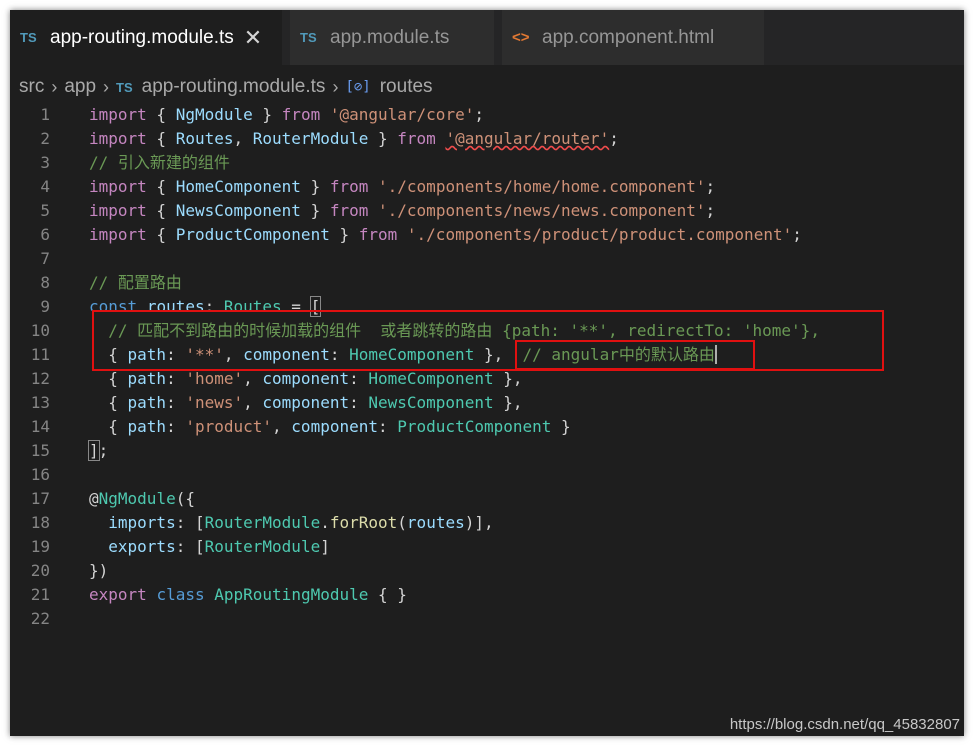 The width and height of the screenshot is (974, 746). What do you see at coordinates (45, 138) in the screenshot?
I see `line-number: 2` at bounding box center [45, 138].